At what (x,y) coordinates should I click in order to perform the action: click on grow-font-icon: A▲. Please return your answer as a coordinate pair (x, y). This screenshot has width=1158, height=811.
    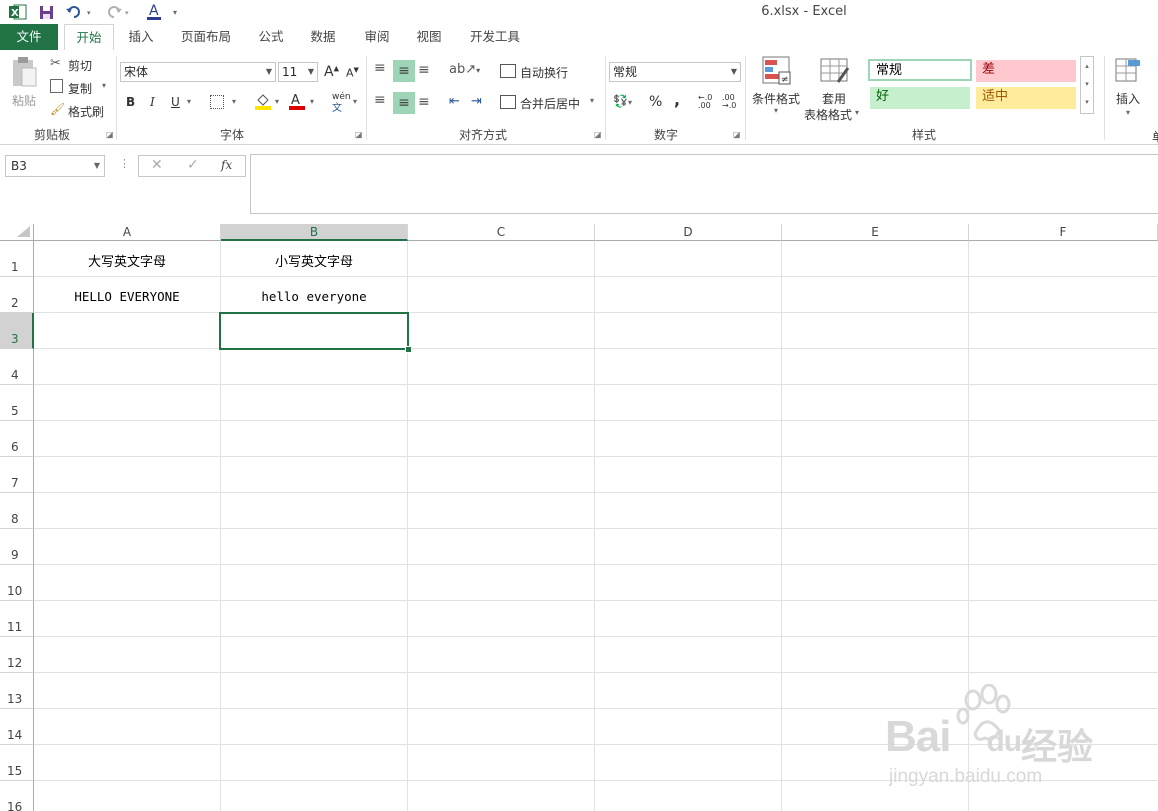
    Looking at the image, I should click on (331, 72).